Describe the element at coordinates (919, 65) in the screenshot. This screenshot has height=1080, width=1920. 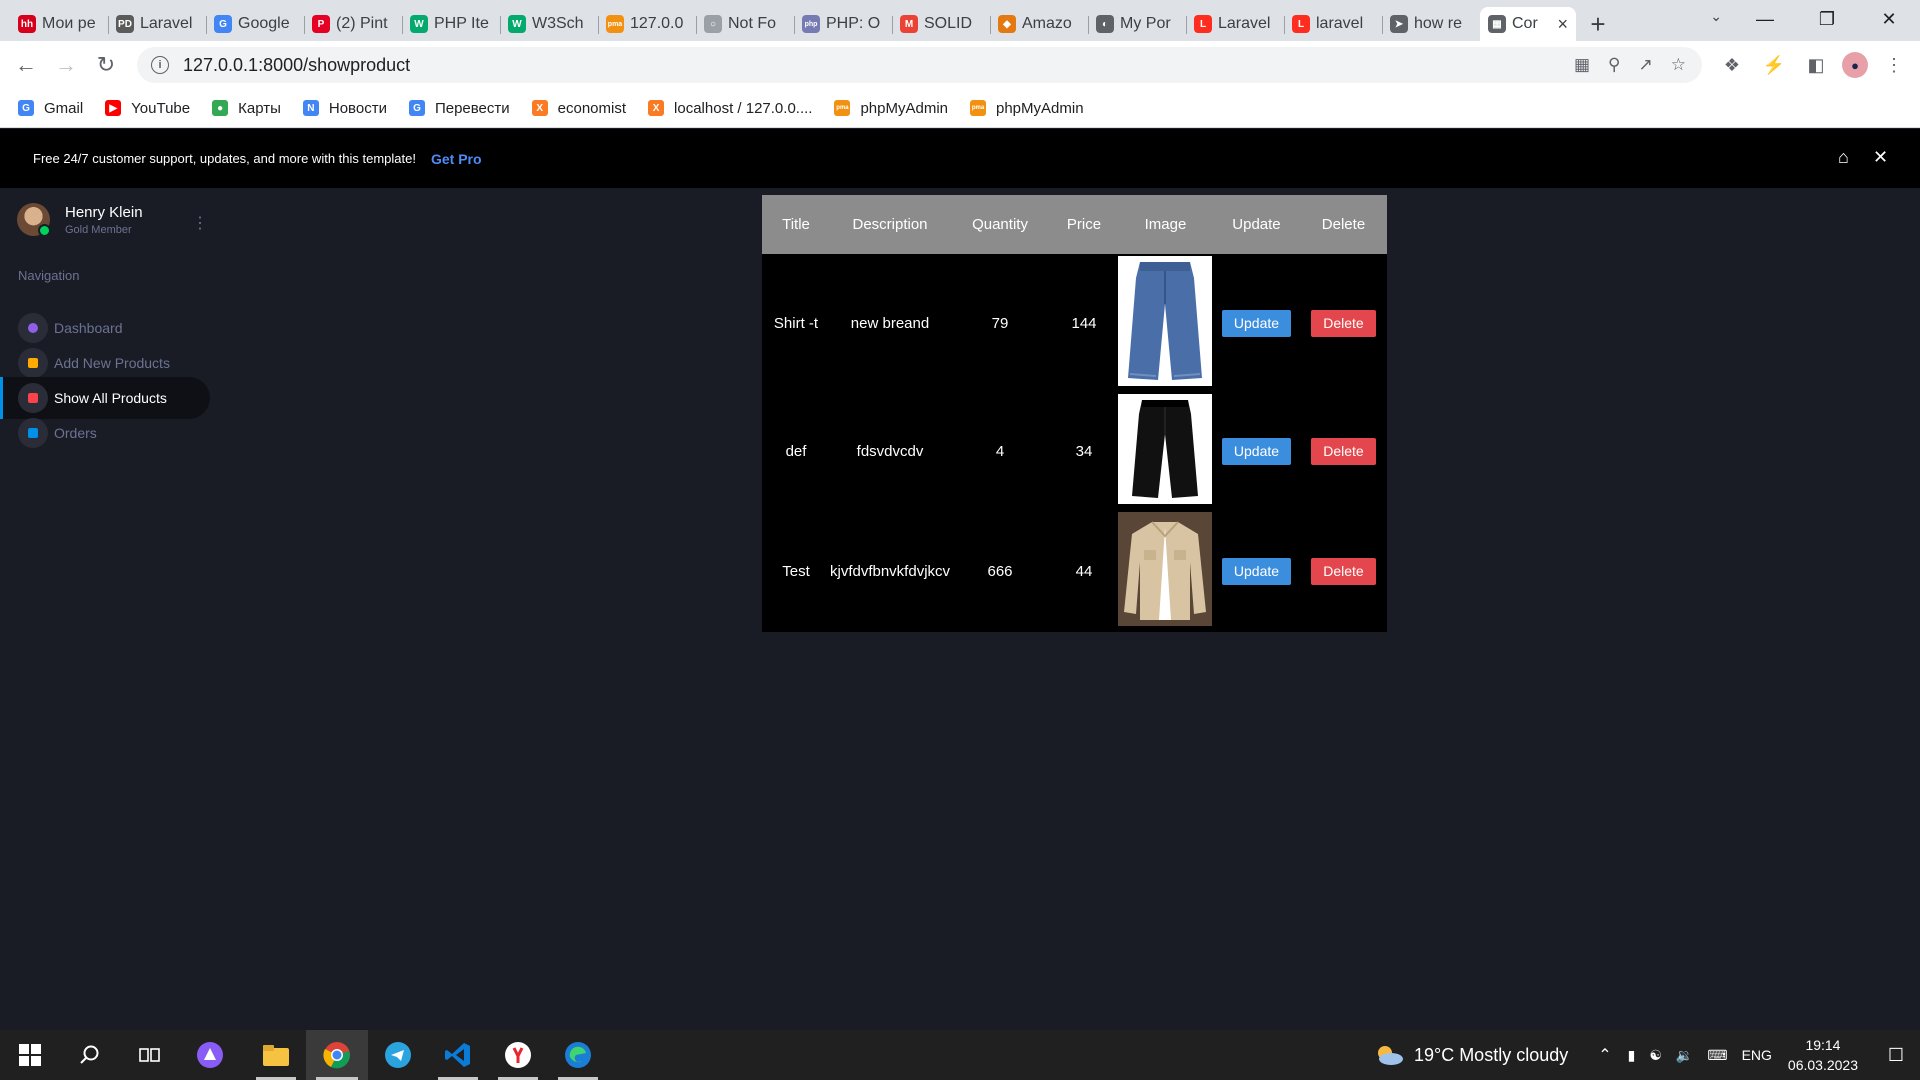
I see `address-bar: i 127.0.0.1:8000/showproduct ▦ ⚲ ↗ ☆` at that location.